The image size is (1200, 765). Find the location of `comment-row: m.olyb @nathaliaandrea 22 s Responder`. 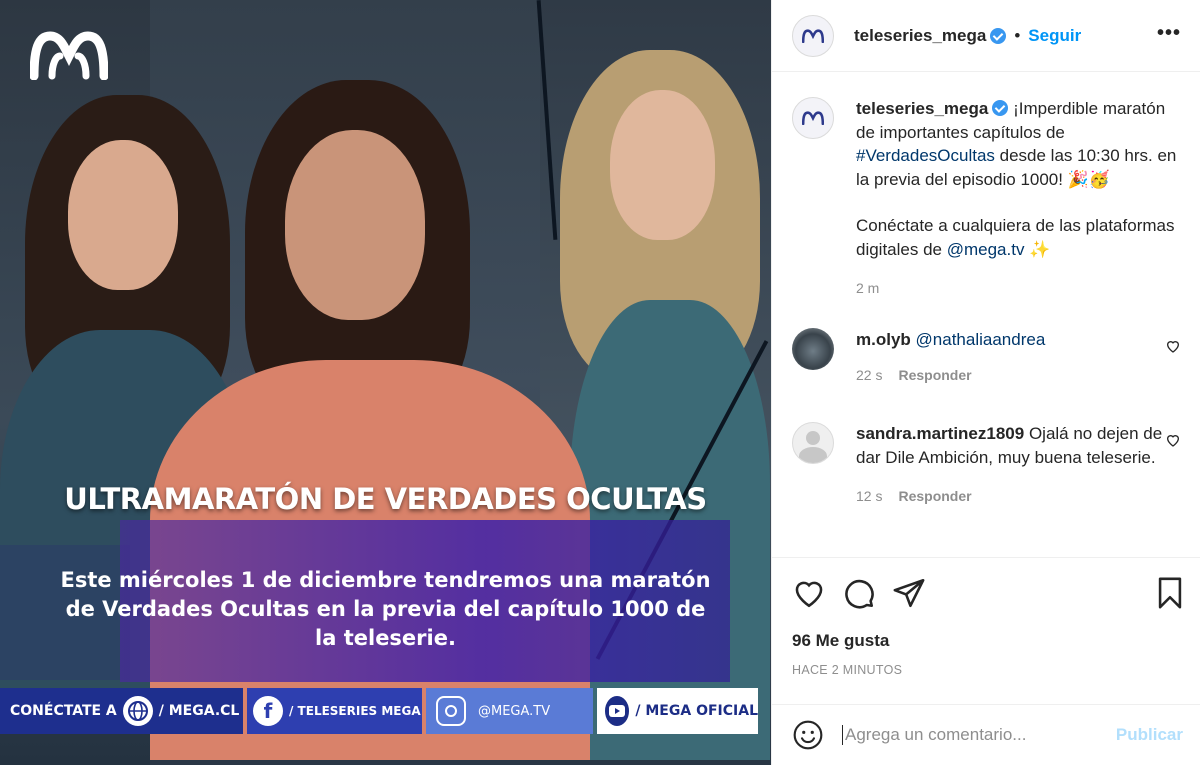

comment-row: m.olyb @nathaliaandrea 22 s Responder is located at coordinates (986, 357).